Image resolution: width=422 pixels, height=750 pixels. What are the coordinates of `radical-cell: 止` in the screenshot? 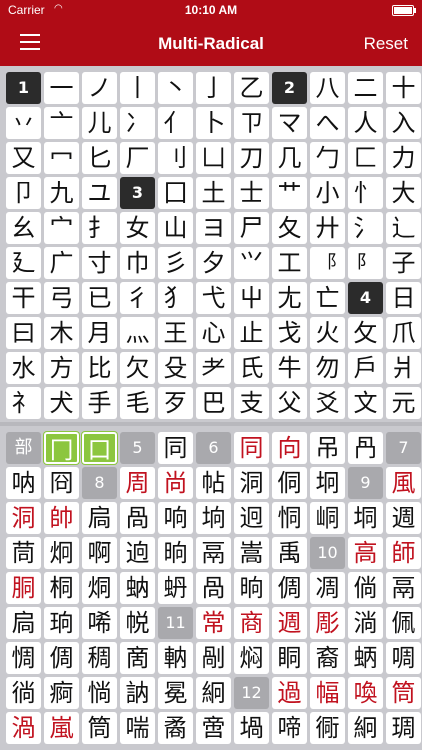 It's located at (251, 333).